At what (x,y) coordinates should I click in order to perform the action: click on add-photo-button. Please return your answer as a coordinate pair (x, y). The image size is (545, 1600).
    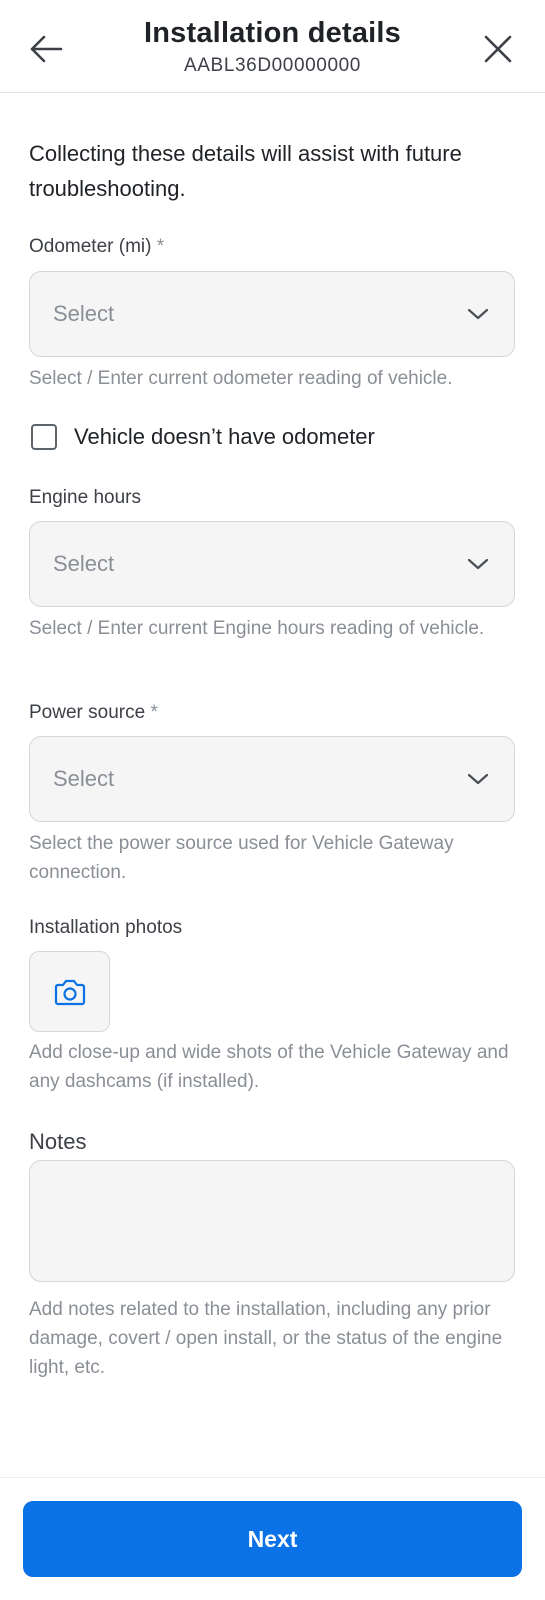
    Looking at the image, I should click on (69, 991).